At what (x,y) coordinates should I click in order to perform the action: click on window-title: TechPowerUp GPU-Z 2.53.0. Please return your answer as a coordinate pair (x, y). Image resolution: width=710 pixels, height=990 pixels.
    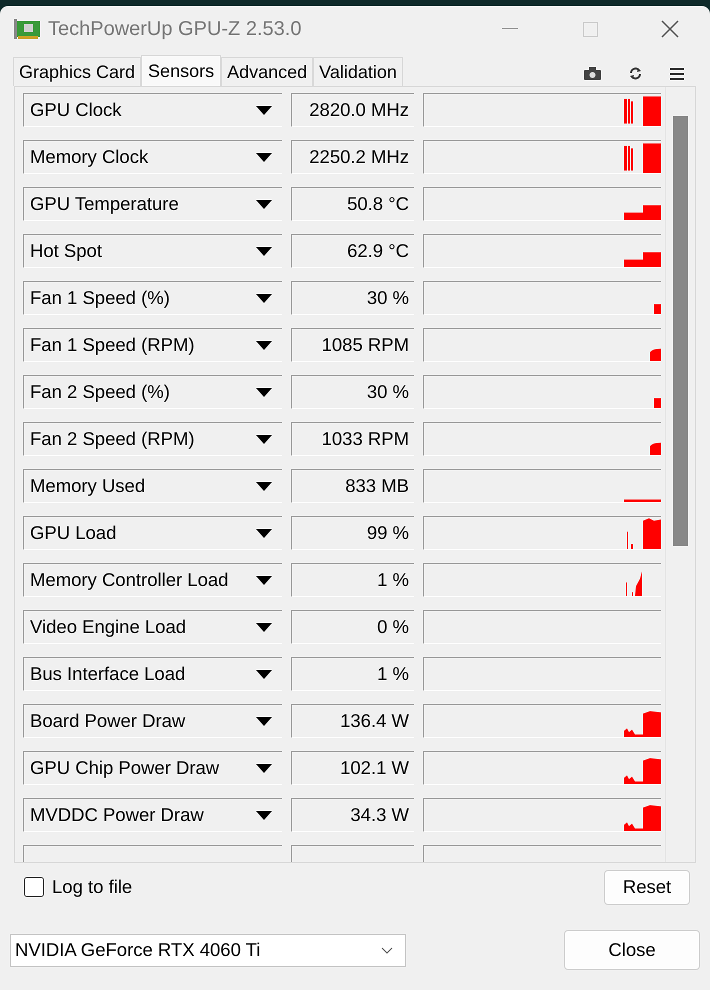
    Looking at the image, I should click on (175, 29).